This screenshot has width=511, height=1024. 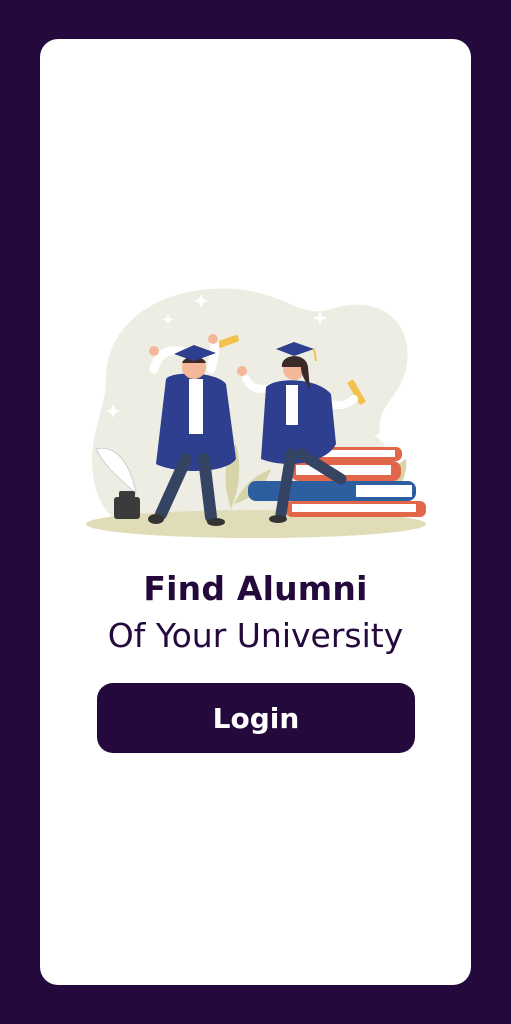 What do you see at coordinates (255, 635) in the screenshot?
I see `heading-of-your-university: Of Your University` at bounding box center [255, 635].